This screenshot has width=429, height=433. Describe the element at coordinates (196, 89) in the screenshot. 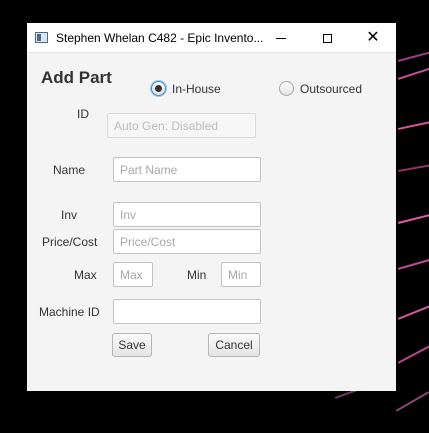

I see `radio-in-house-label: In-House` at that location.